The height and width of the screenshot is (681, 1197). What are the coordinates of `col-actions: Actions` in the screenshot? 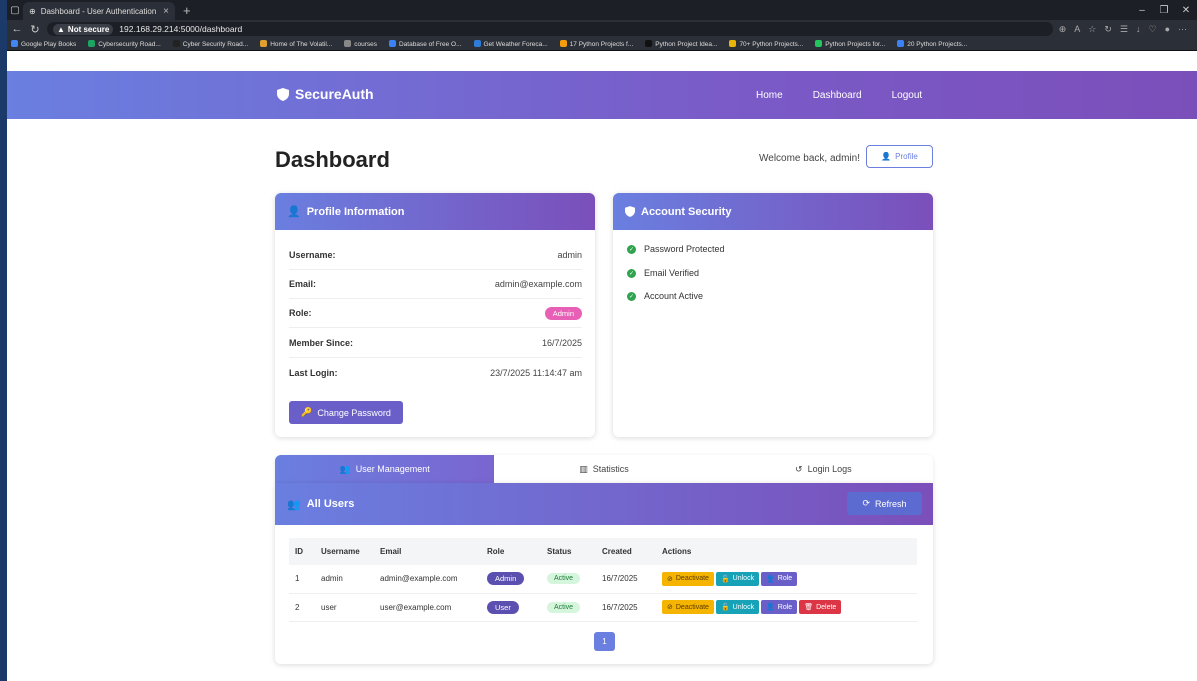 It's located at (786, 551).